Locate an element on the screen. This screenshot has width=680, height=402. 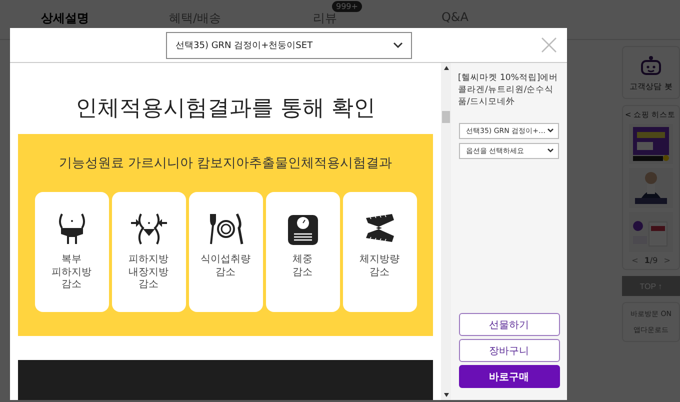
scrollbar is located at coordinates (446, 231).